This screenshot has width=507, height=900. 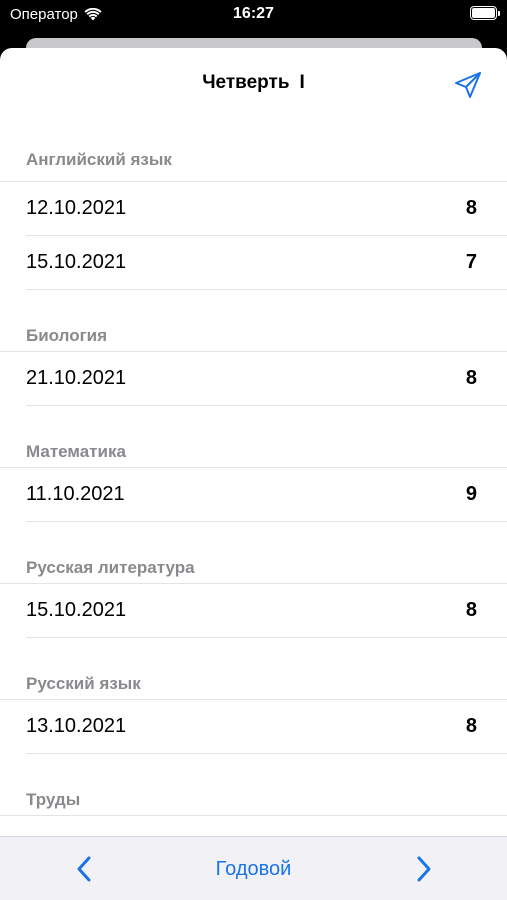 I want to click on section-header: Математика, so click(x=253, y=437).